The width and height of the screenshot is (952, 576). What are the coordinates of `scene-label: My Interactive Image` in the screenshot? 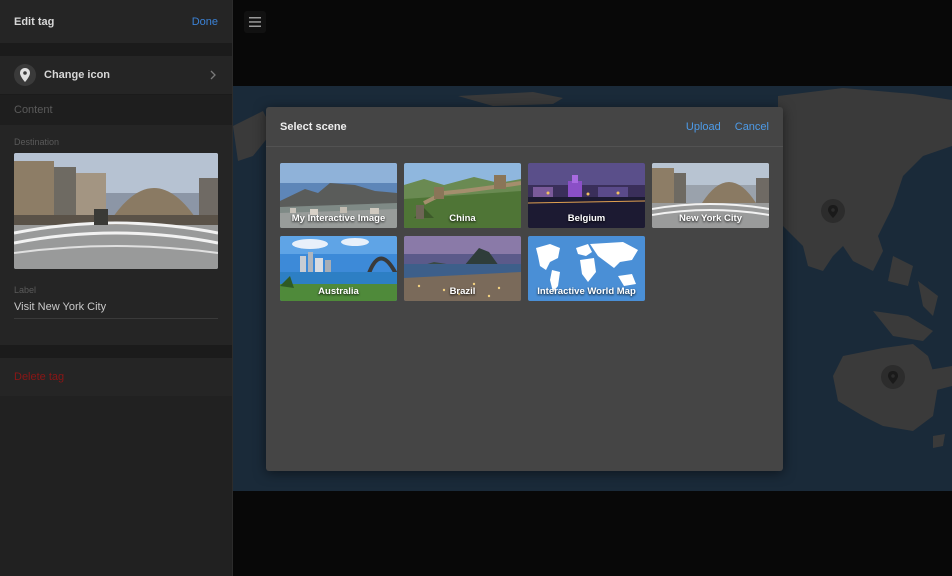 It's located at (338, 218).